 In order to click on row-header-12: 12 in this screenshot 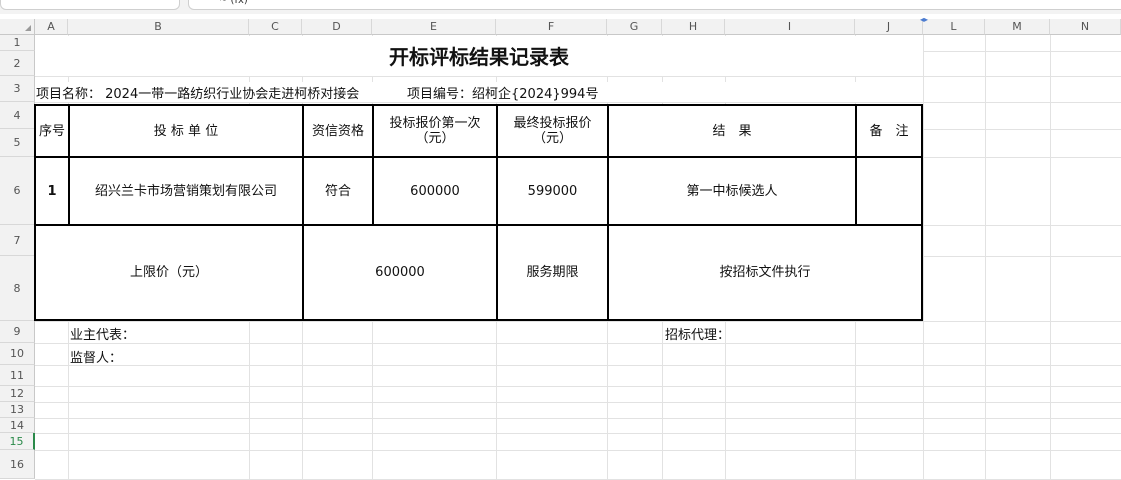, I will do `click(17, 394)`.